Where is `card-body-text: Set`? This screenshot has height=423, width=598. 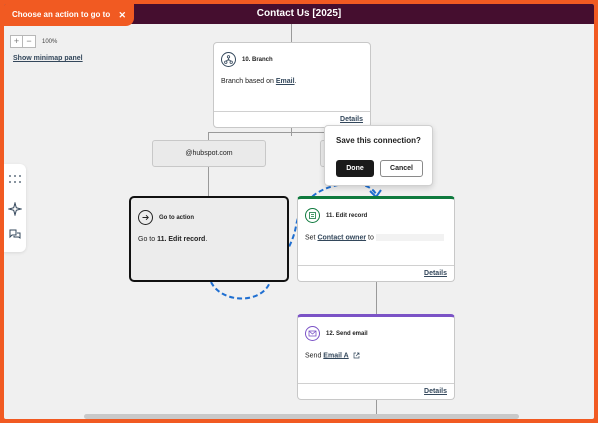
card-body-text: Set is located at coordinates (311, 238).